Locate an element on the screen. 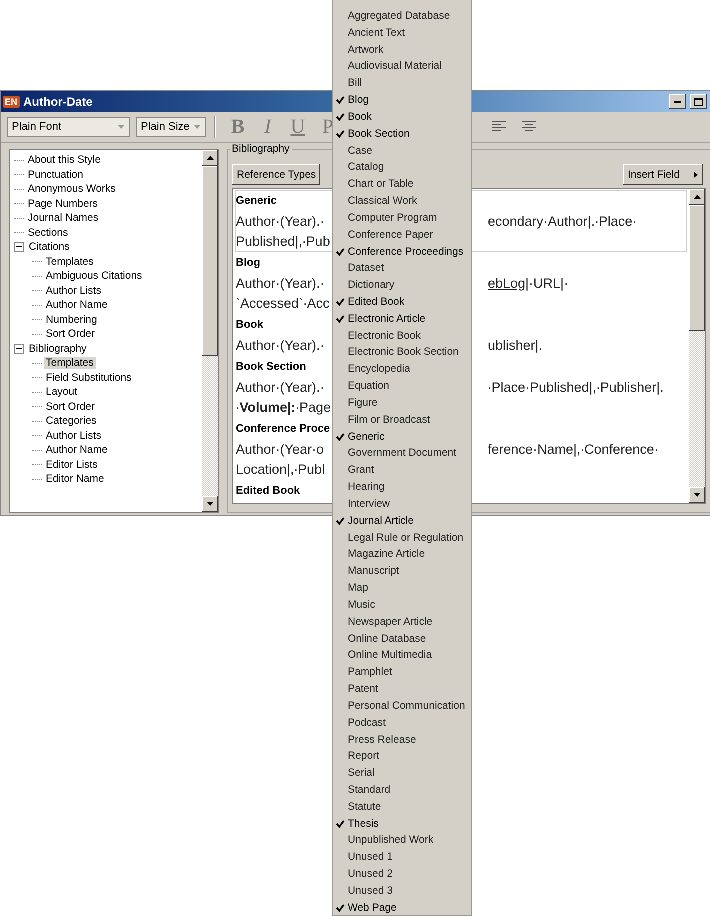  template-text: ebLog|·URL|· is located at coordinates (528, 283).